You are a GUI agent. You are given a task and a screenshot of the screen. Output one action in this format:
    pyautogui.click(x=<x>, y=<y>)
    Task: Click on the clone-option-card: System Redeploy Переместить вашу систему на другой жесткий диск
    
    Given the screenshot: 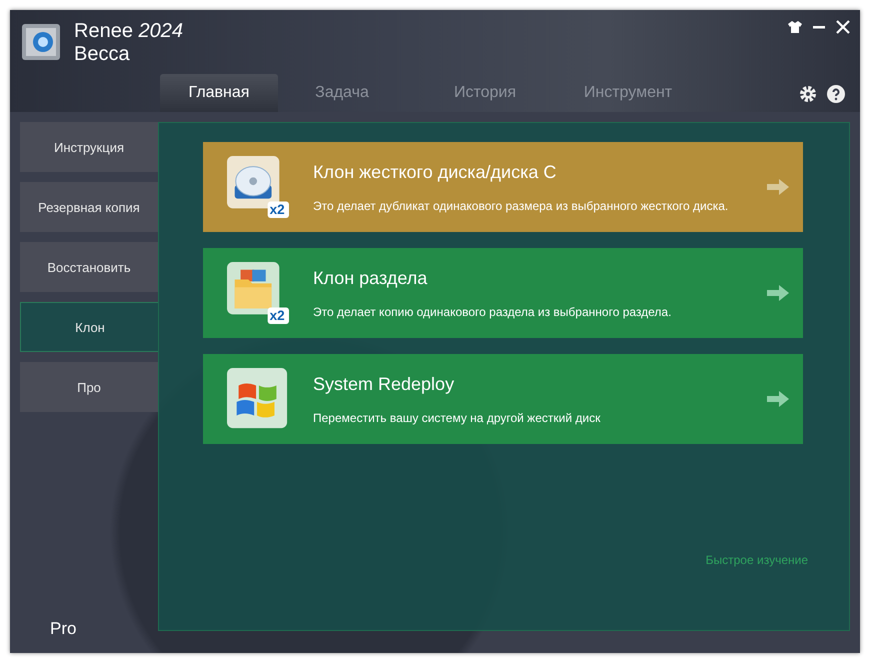 What is the action you would take?
    pyautogui.click(x=503, y=399)
    